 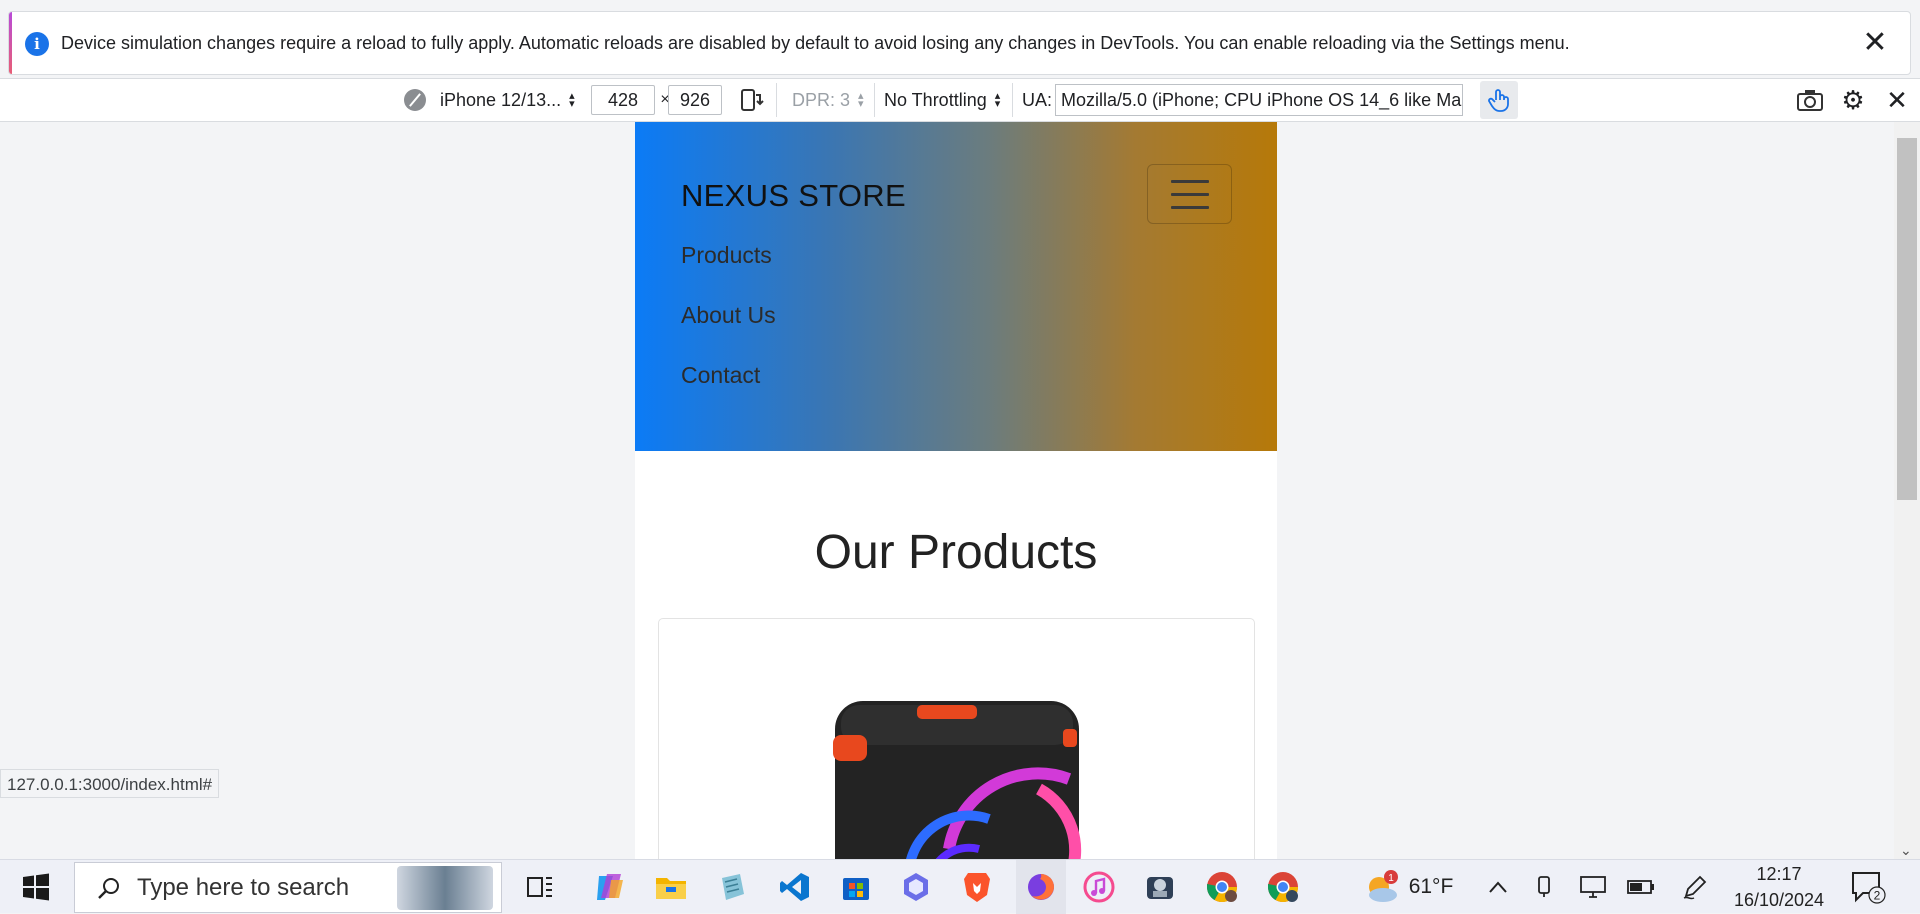 What do you see at coordinates (623, 100) in the screenshot?
I see `width-input: 428` at bounding box center [623, 100].